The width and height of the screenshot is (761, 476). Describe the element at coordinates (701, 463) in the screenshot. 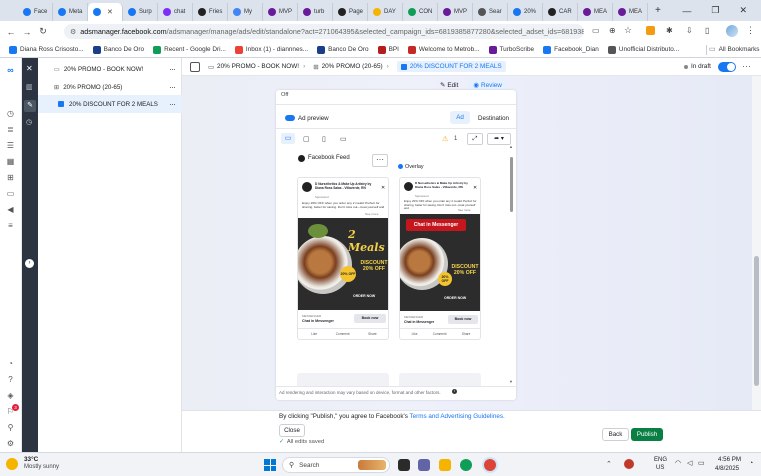

I see `battery-icon: ▭` at that location.